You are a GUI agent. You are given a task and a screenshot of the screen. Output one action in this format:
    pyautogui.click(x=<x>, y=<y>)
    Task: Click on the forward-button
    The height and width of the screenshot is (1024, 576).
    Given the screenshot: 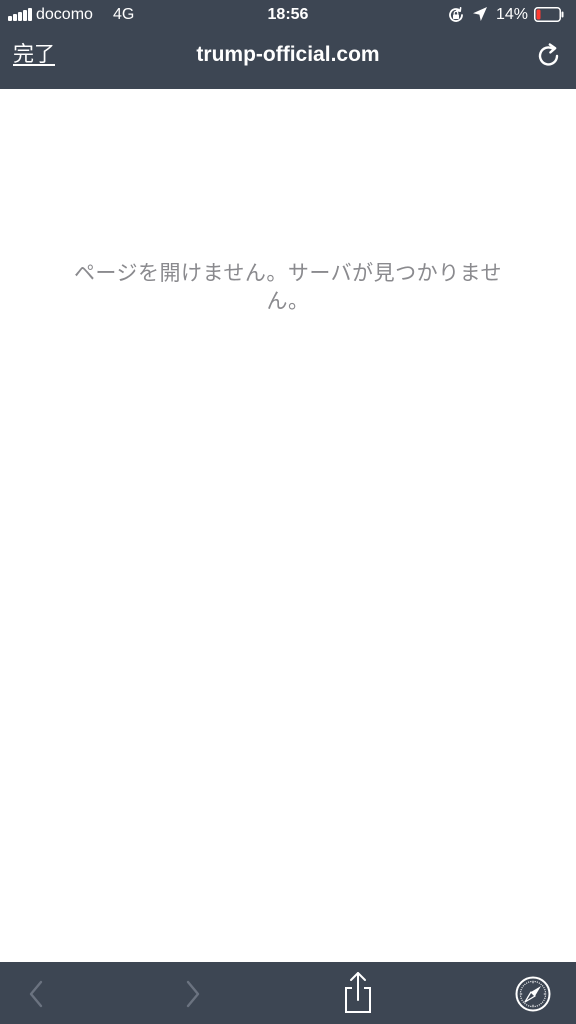 What is the action you would take?
    pyautogui.click(x=193, y=994)
    